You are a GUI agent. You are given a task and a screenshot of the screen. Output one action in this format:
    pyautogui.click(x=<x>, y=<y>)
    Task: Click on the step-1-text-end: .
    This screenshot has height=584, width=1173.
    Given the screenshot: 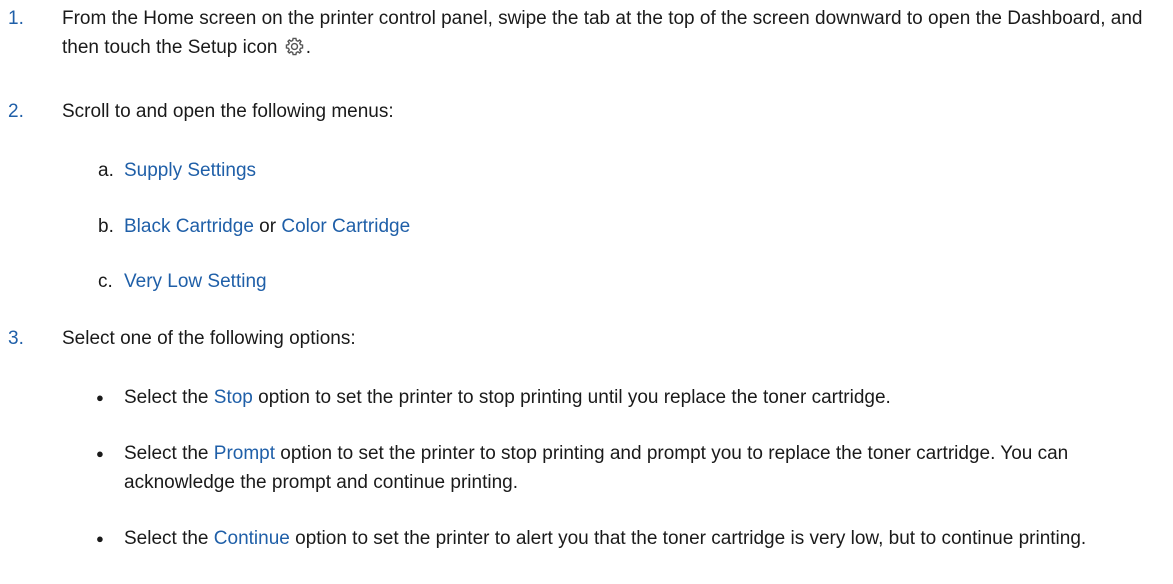 What is the action you would take?
    pyautogui.click(x=308, y=47)
    